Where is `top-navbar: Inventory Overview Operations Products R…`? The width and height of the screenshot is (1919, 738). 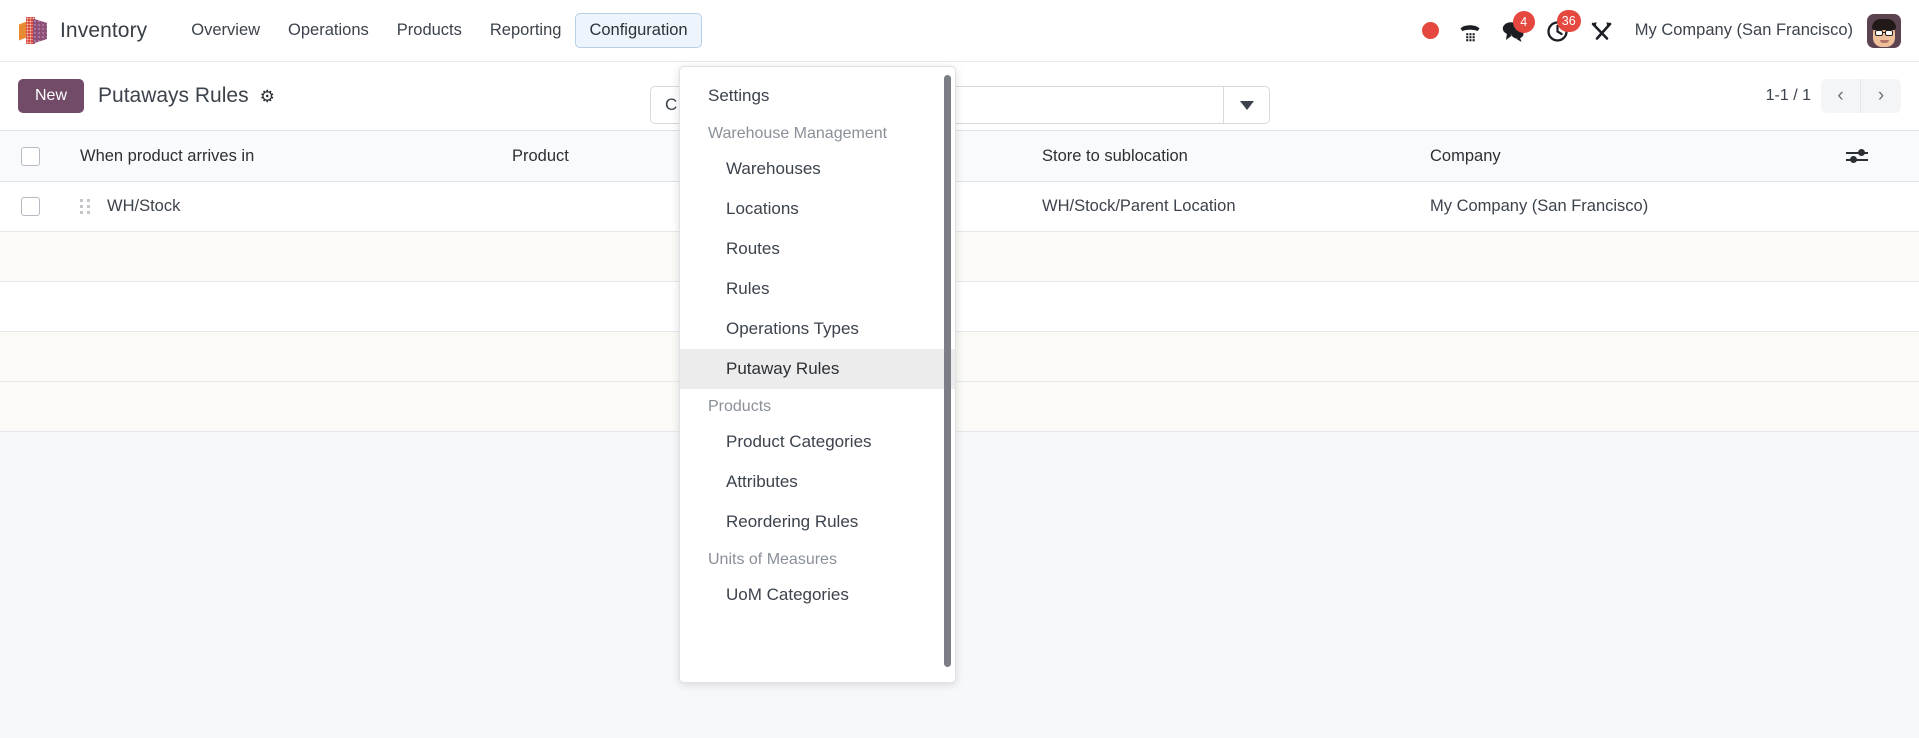
top-navbar: Inventory Overview Operations Products R… is located at coordinates (959, 31).